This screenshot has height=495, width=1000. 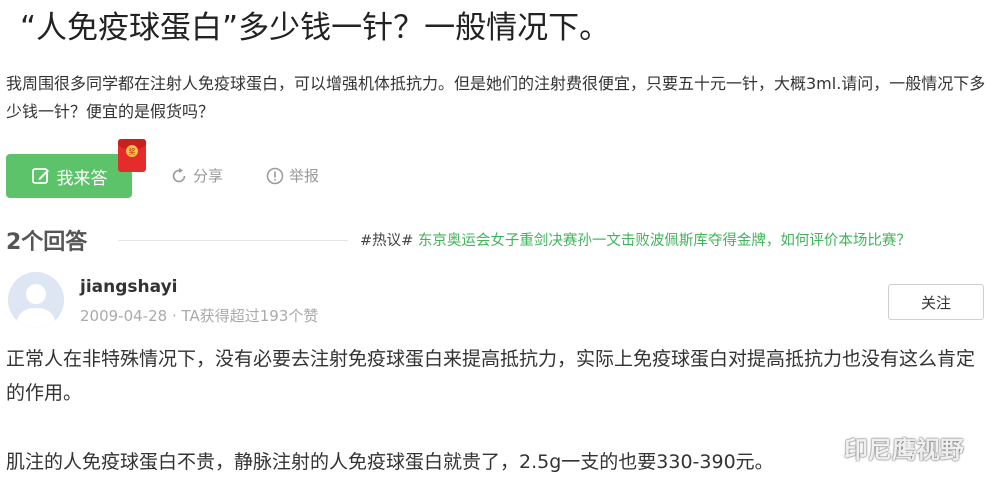 I want to click on follow-button: 关注, so click(x=936, y=302).